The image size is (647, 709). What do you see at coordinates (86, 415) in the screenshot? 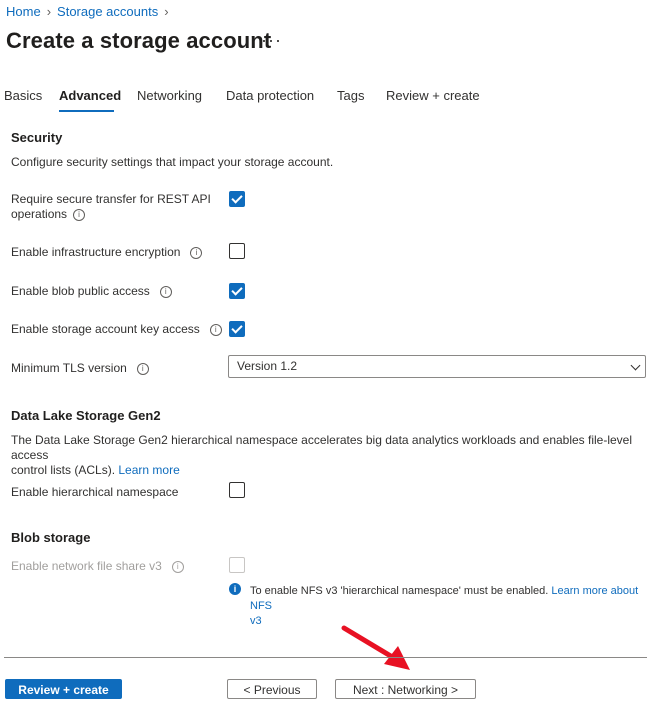
I see `section-title-data-lake: Data Lake Storage Gen2` at bounding box center [86, 415].